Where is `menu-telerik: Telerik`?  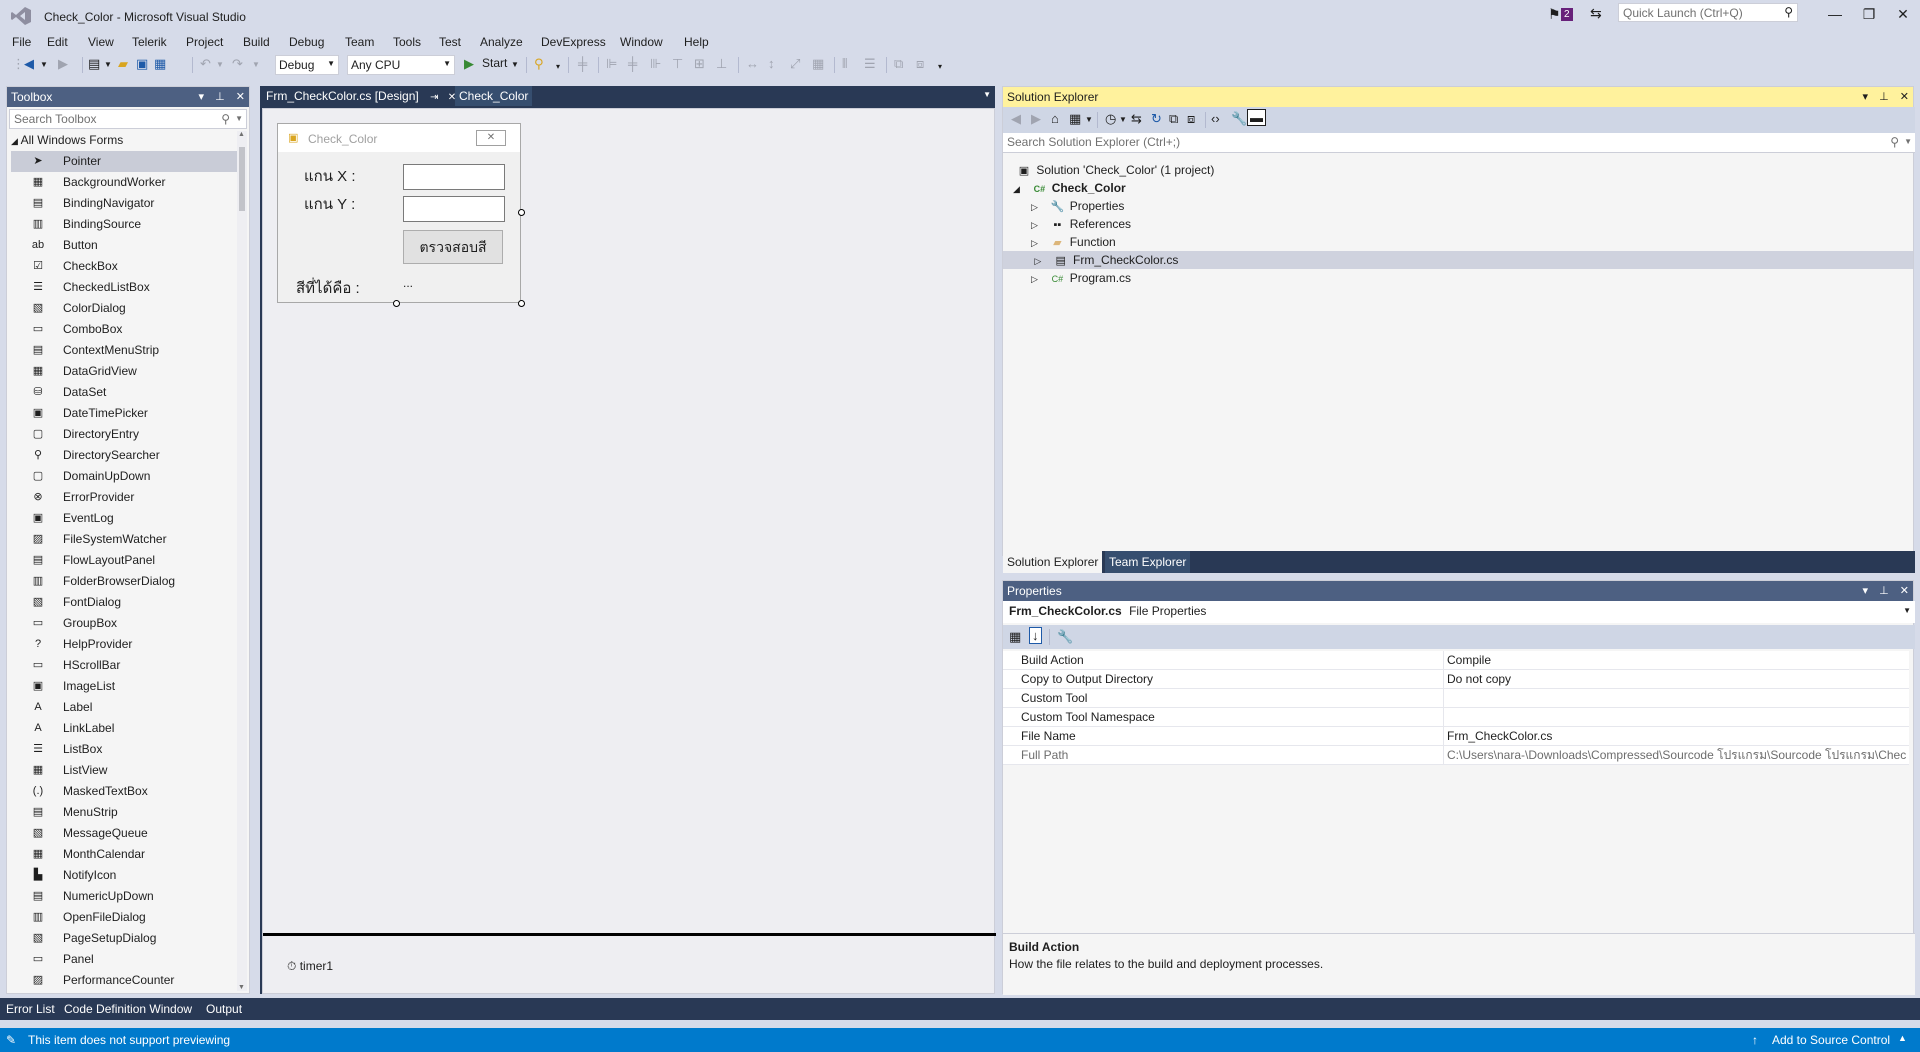
menu-telerik: Telerik is located at coordinates (149, 42).